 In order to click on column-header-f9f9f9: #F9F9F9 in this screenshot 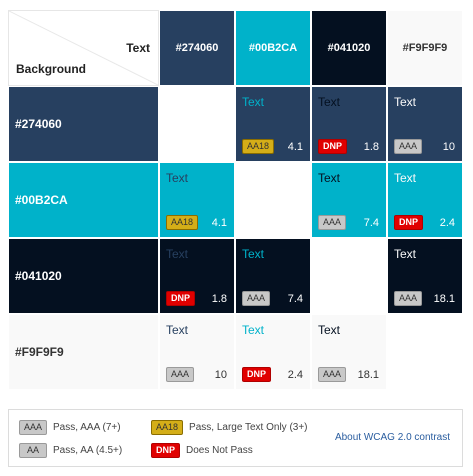, I will do `click(425, 48)`.